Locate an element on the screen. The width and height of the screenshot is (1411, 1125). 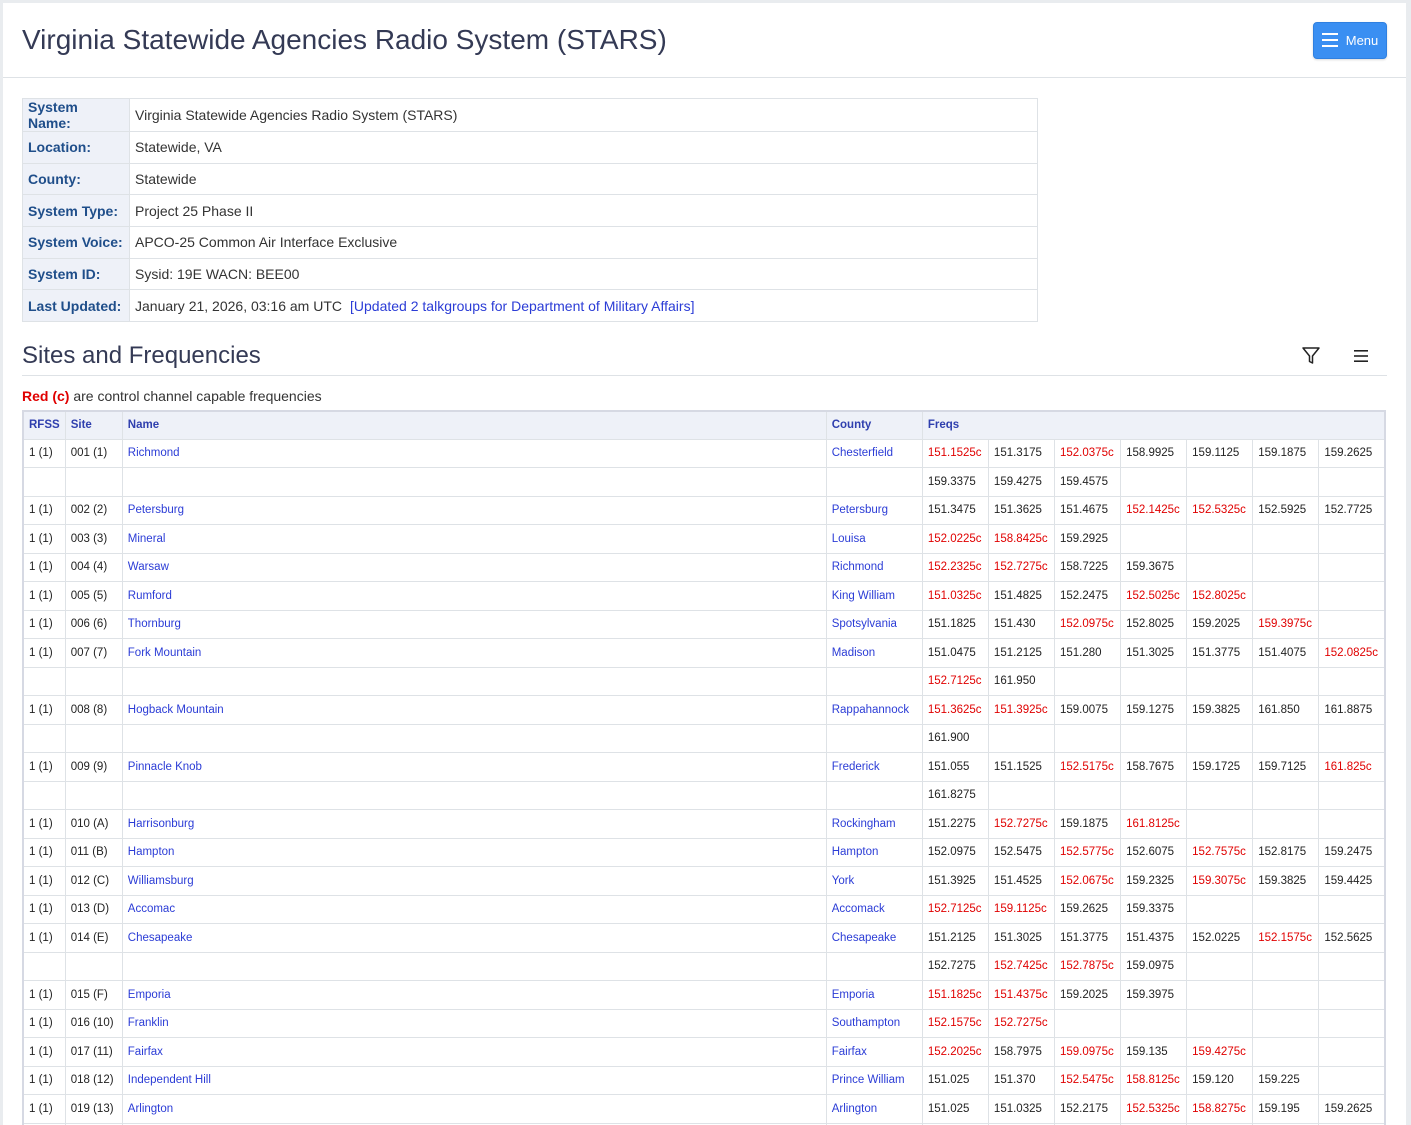
site-number is located at coordinates (93, 681).